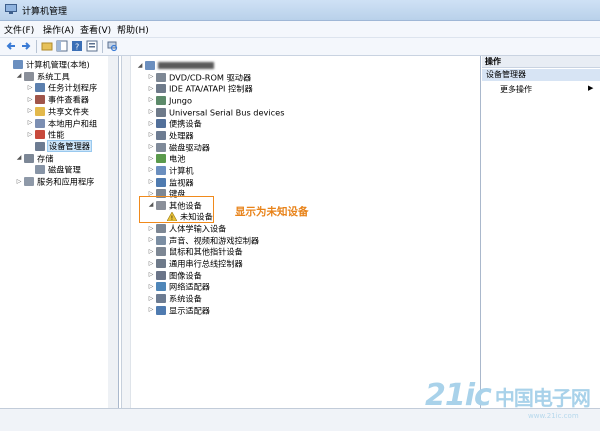  Describe the element at coordinates (161, 264) in the screenshot. I see `usb-controller-icon` at that location.